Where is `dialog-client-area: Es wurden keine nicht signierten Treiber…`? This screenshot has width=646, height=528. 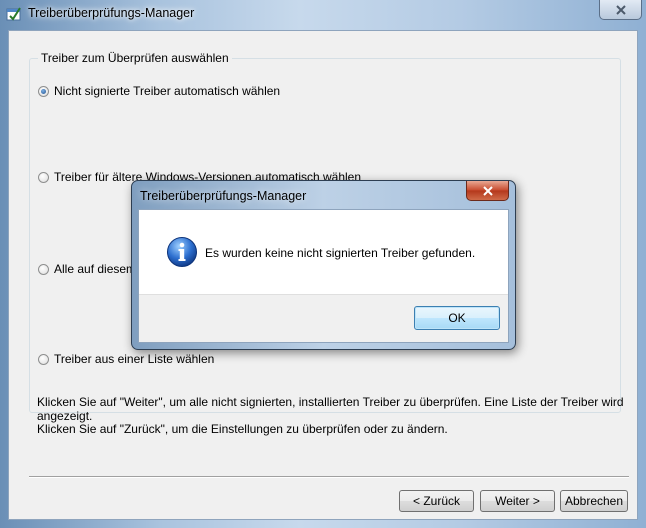 dialog-client-area: Es wurden keine nicht signierten Treiber… is located at coordinates (323, 276).